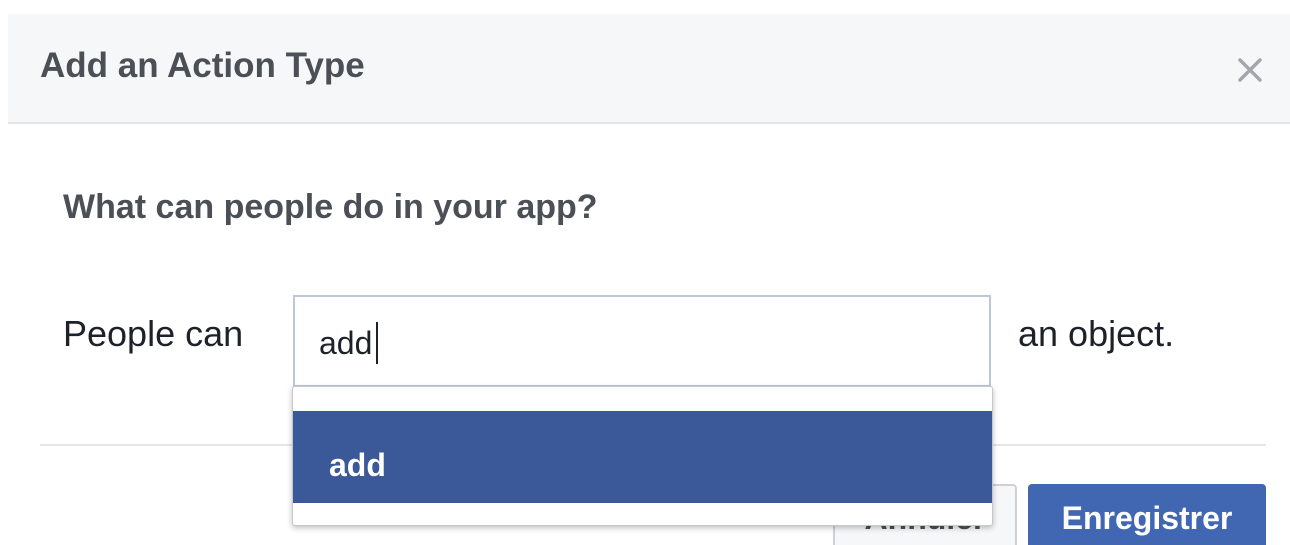 This screenshot has height=545, width=1290. What do you see at coordinates (330, 207) in the screenshot?
I see `question-heading: What can people do in your app?` at bounding box center [330, 207].